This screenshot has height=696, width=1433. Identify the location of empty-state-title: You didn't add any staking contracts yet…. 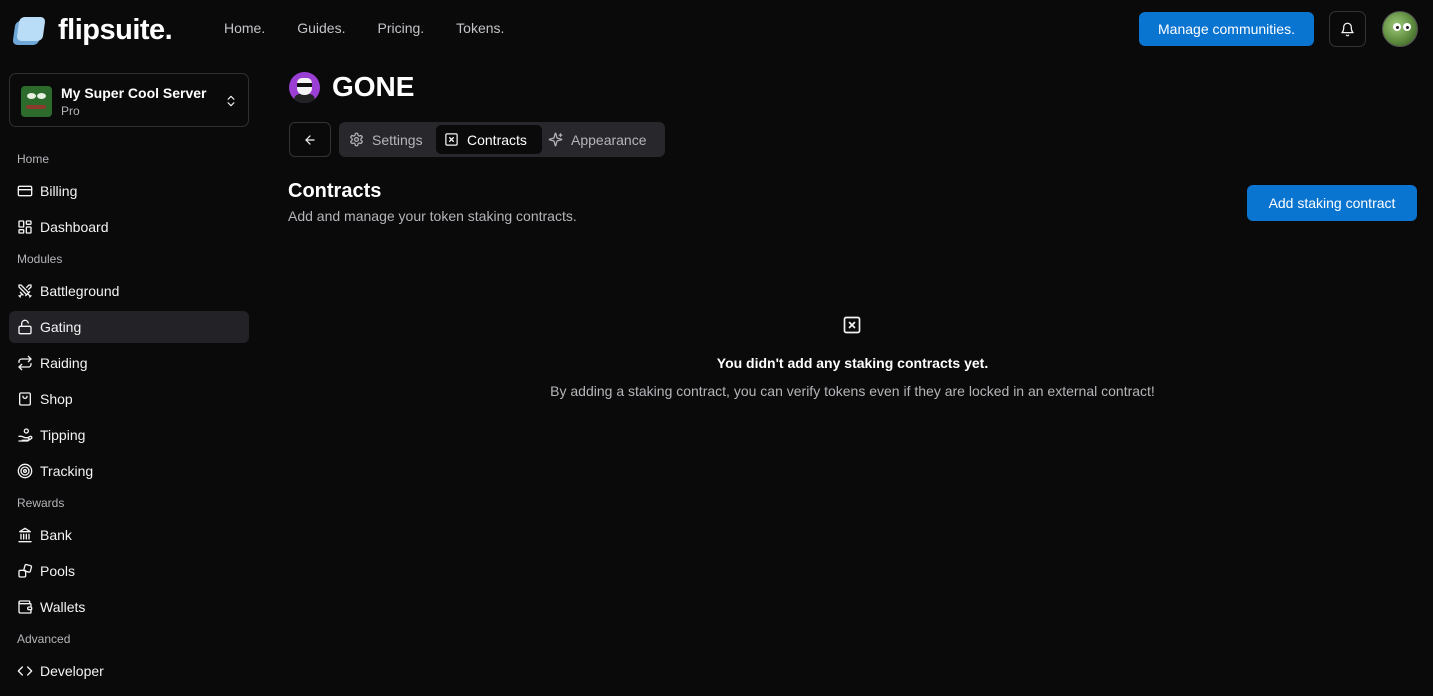
(852, 363).